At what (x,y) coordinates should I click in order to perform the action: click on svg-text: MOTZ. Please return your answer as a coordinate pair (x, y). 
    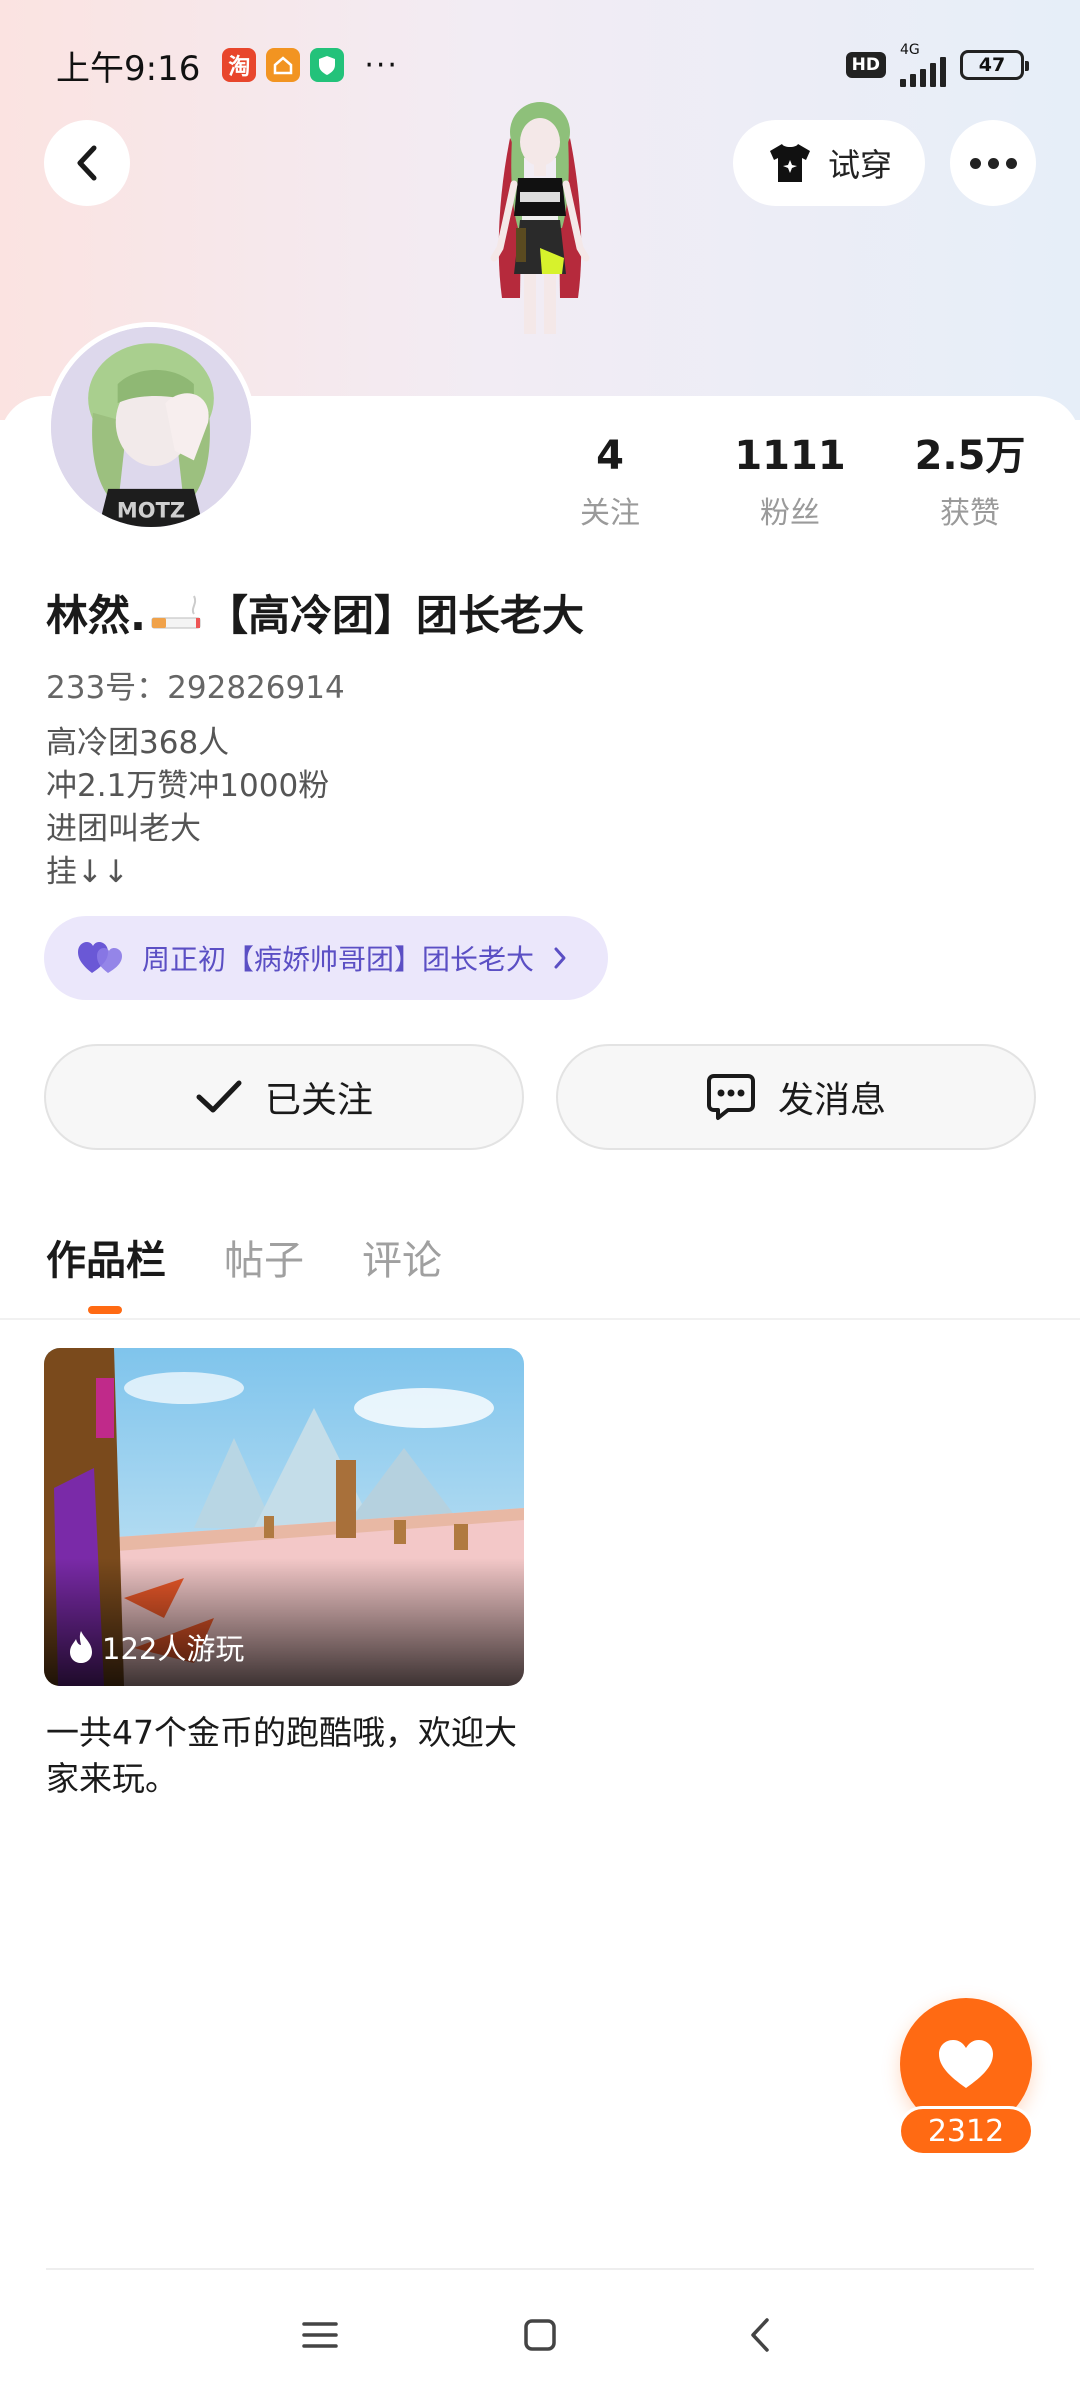
    Looking at the image, I should click on (151, 510).